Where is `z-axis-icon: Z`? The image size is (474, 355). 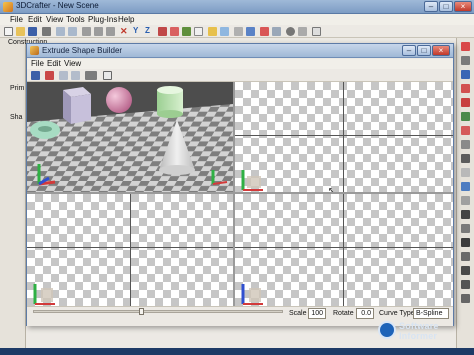 z-axis-icon: Z is located at coordinates (149, 31).